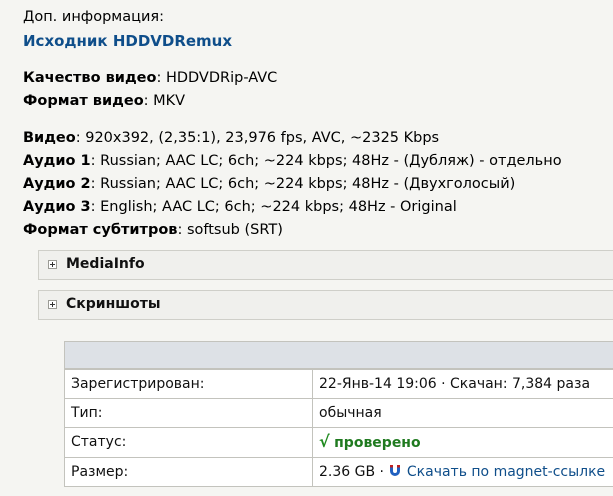  What do you see at coordinates (324, 441) in the screenshot?
I see `checkmark-icon: √` at bounding box center [324, 441].